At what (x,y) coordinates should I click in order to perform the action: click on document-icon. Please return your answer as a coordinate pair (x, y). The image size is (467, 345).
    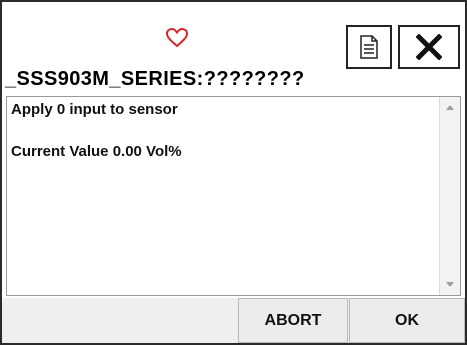
    Looking at the image, I should click on (369, 47).